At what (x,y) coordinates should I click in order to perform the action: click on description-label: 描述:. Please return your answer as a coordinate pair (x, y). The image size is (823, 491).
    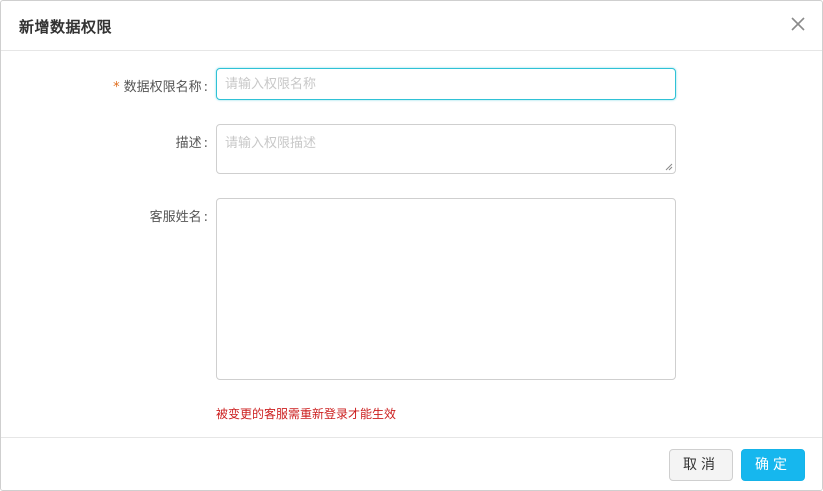
    Looking at the image, I should click on (192, 141).